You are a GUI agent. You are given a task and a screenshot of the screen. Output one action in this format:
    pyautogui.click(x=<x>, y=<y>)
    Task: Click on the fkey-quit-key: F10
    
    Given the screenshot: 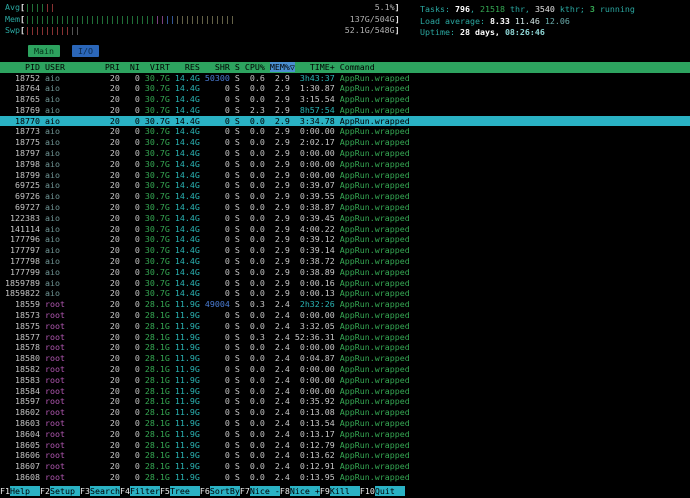 What is the action you would take?
    pyautogui.click(x=367, y=491)
    